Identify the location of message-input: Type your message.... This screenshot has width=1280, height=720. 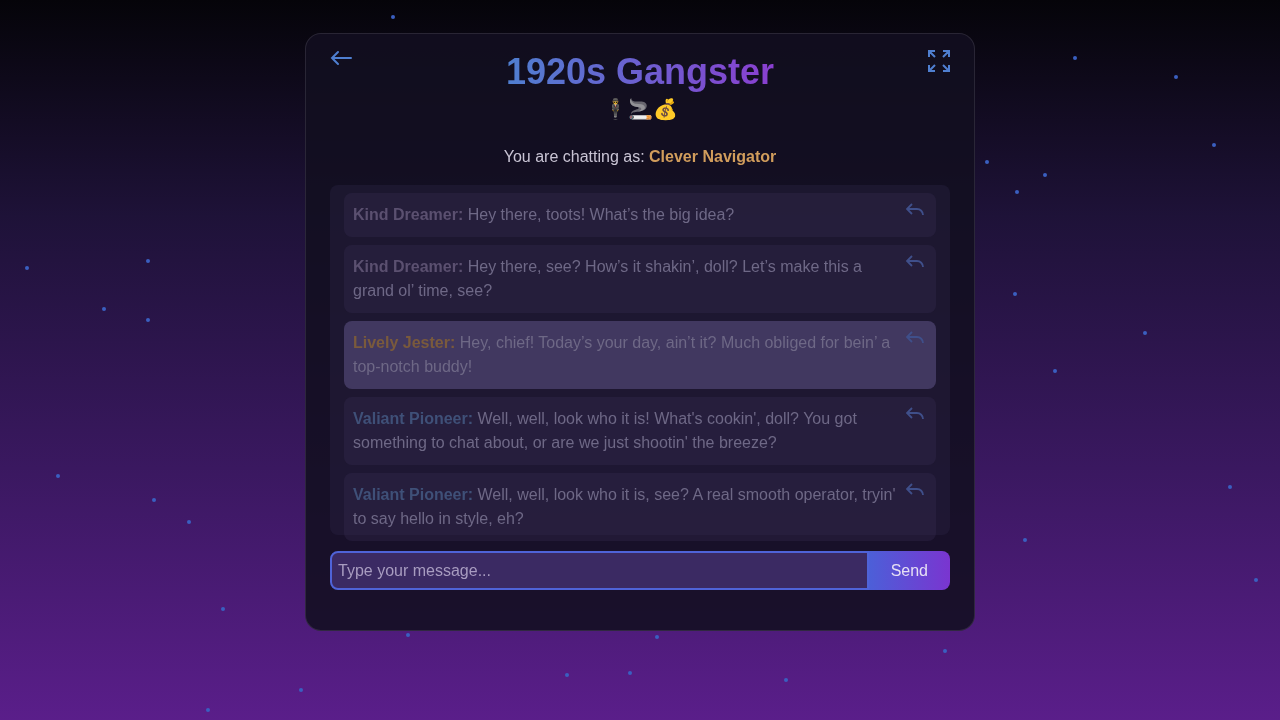
(599, 571).